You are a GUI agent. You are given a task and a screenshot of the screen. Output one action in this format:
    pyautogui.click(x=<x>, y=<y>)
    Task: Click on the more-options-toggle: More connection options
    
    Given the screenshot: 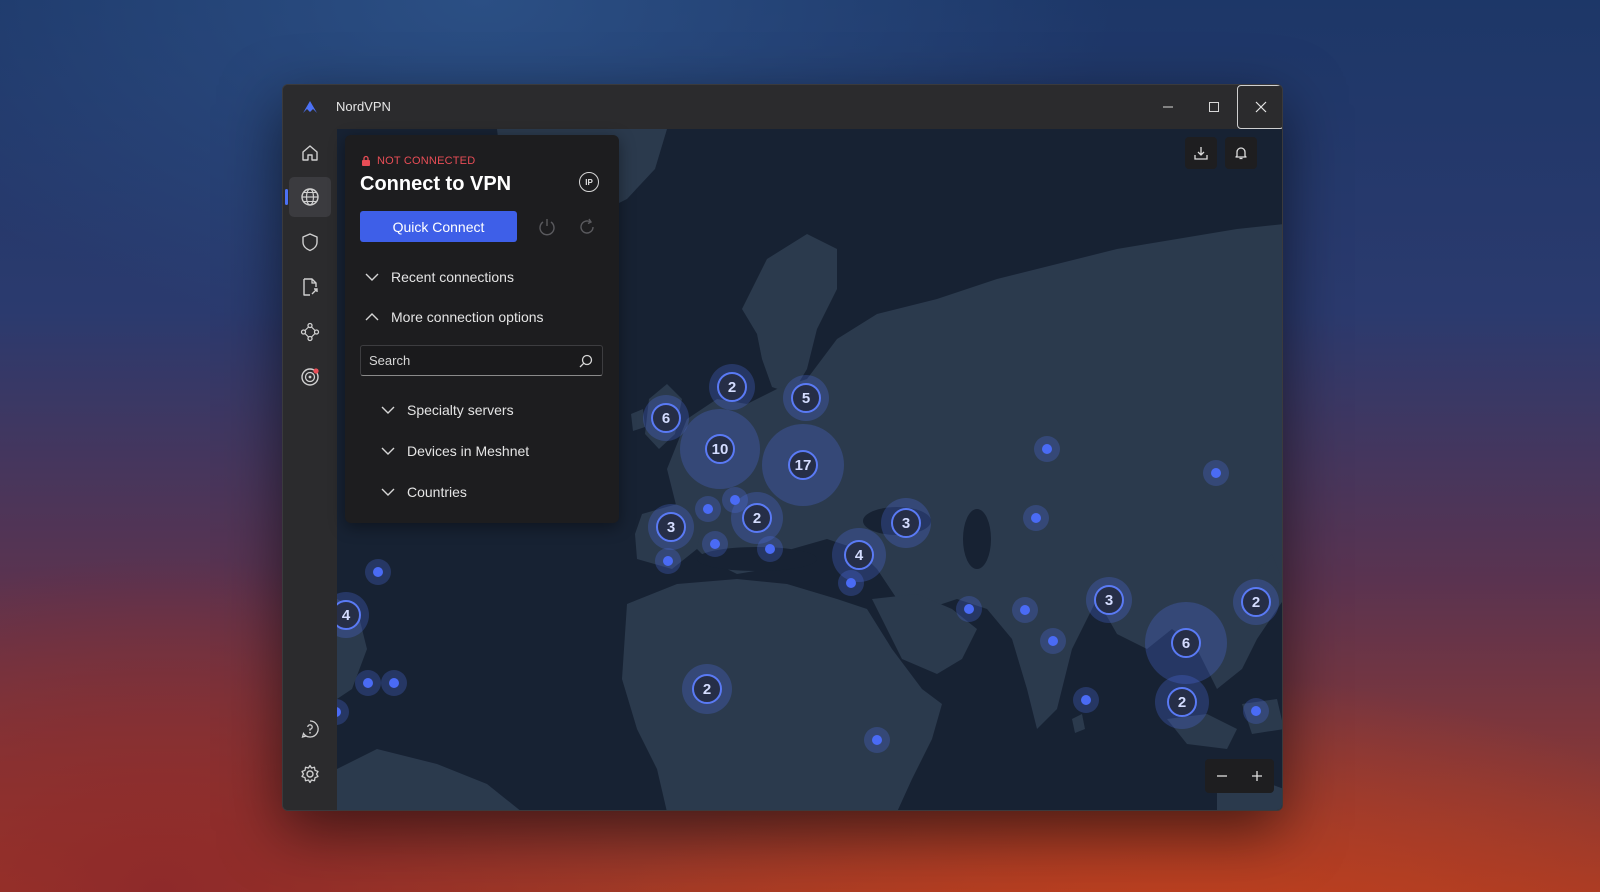 What is the action you would take?
    pyautogui.click(x=454, y=317)
    